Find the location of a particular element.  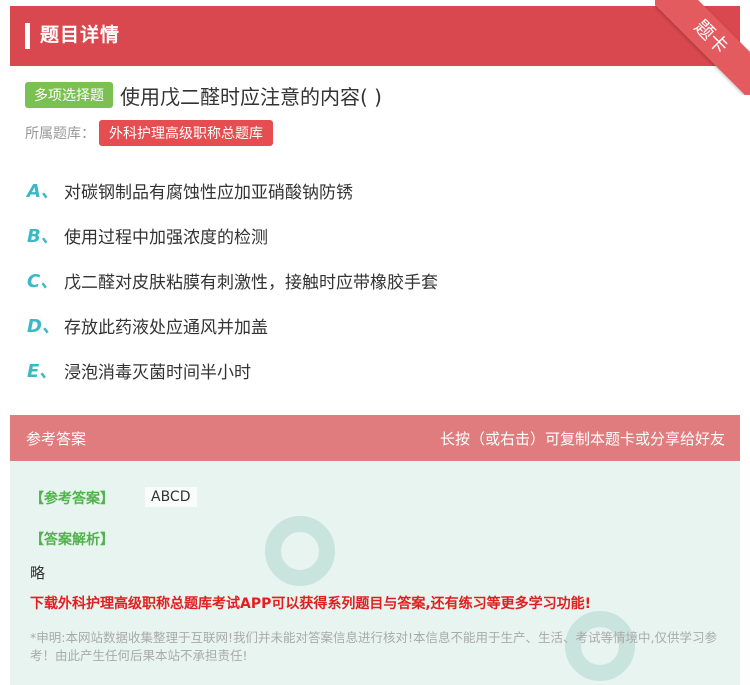

bank-tag: 外科护理高级职称总题库 is located at coordinates (186, 133).